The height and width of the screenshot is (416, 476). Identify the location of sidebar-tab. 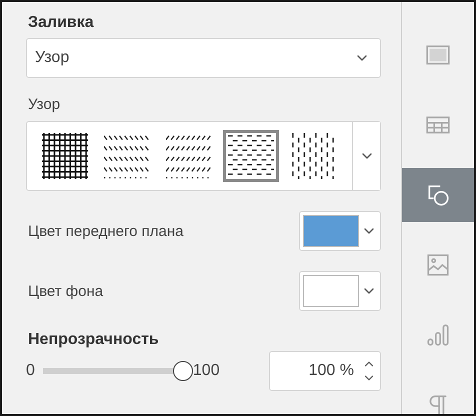
(438, 195).